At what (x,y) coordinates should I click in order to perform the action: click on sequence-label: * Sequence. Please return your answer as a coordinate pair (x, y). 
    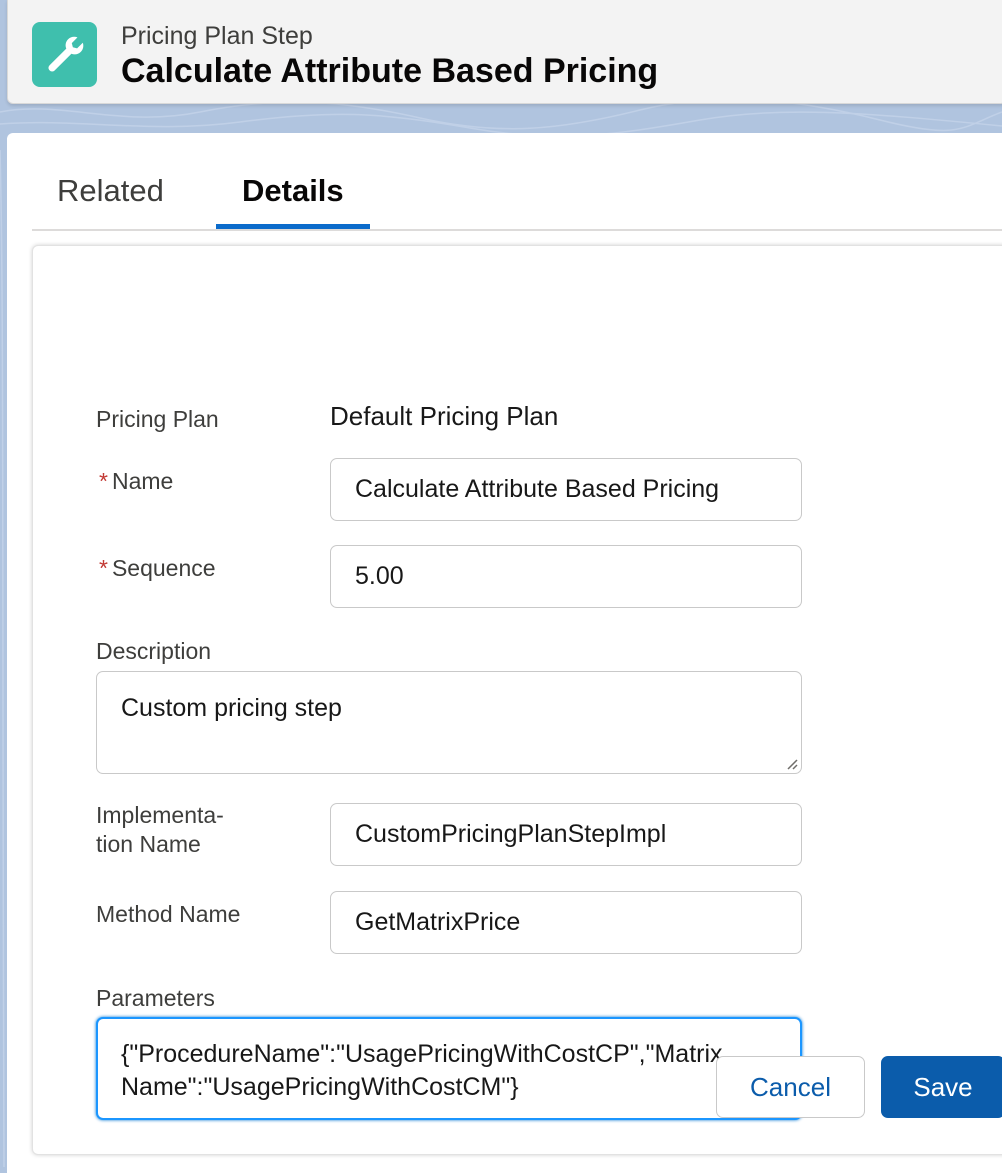
    Looking at the image, I should click on (157, 568).